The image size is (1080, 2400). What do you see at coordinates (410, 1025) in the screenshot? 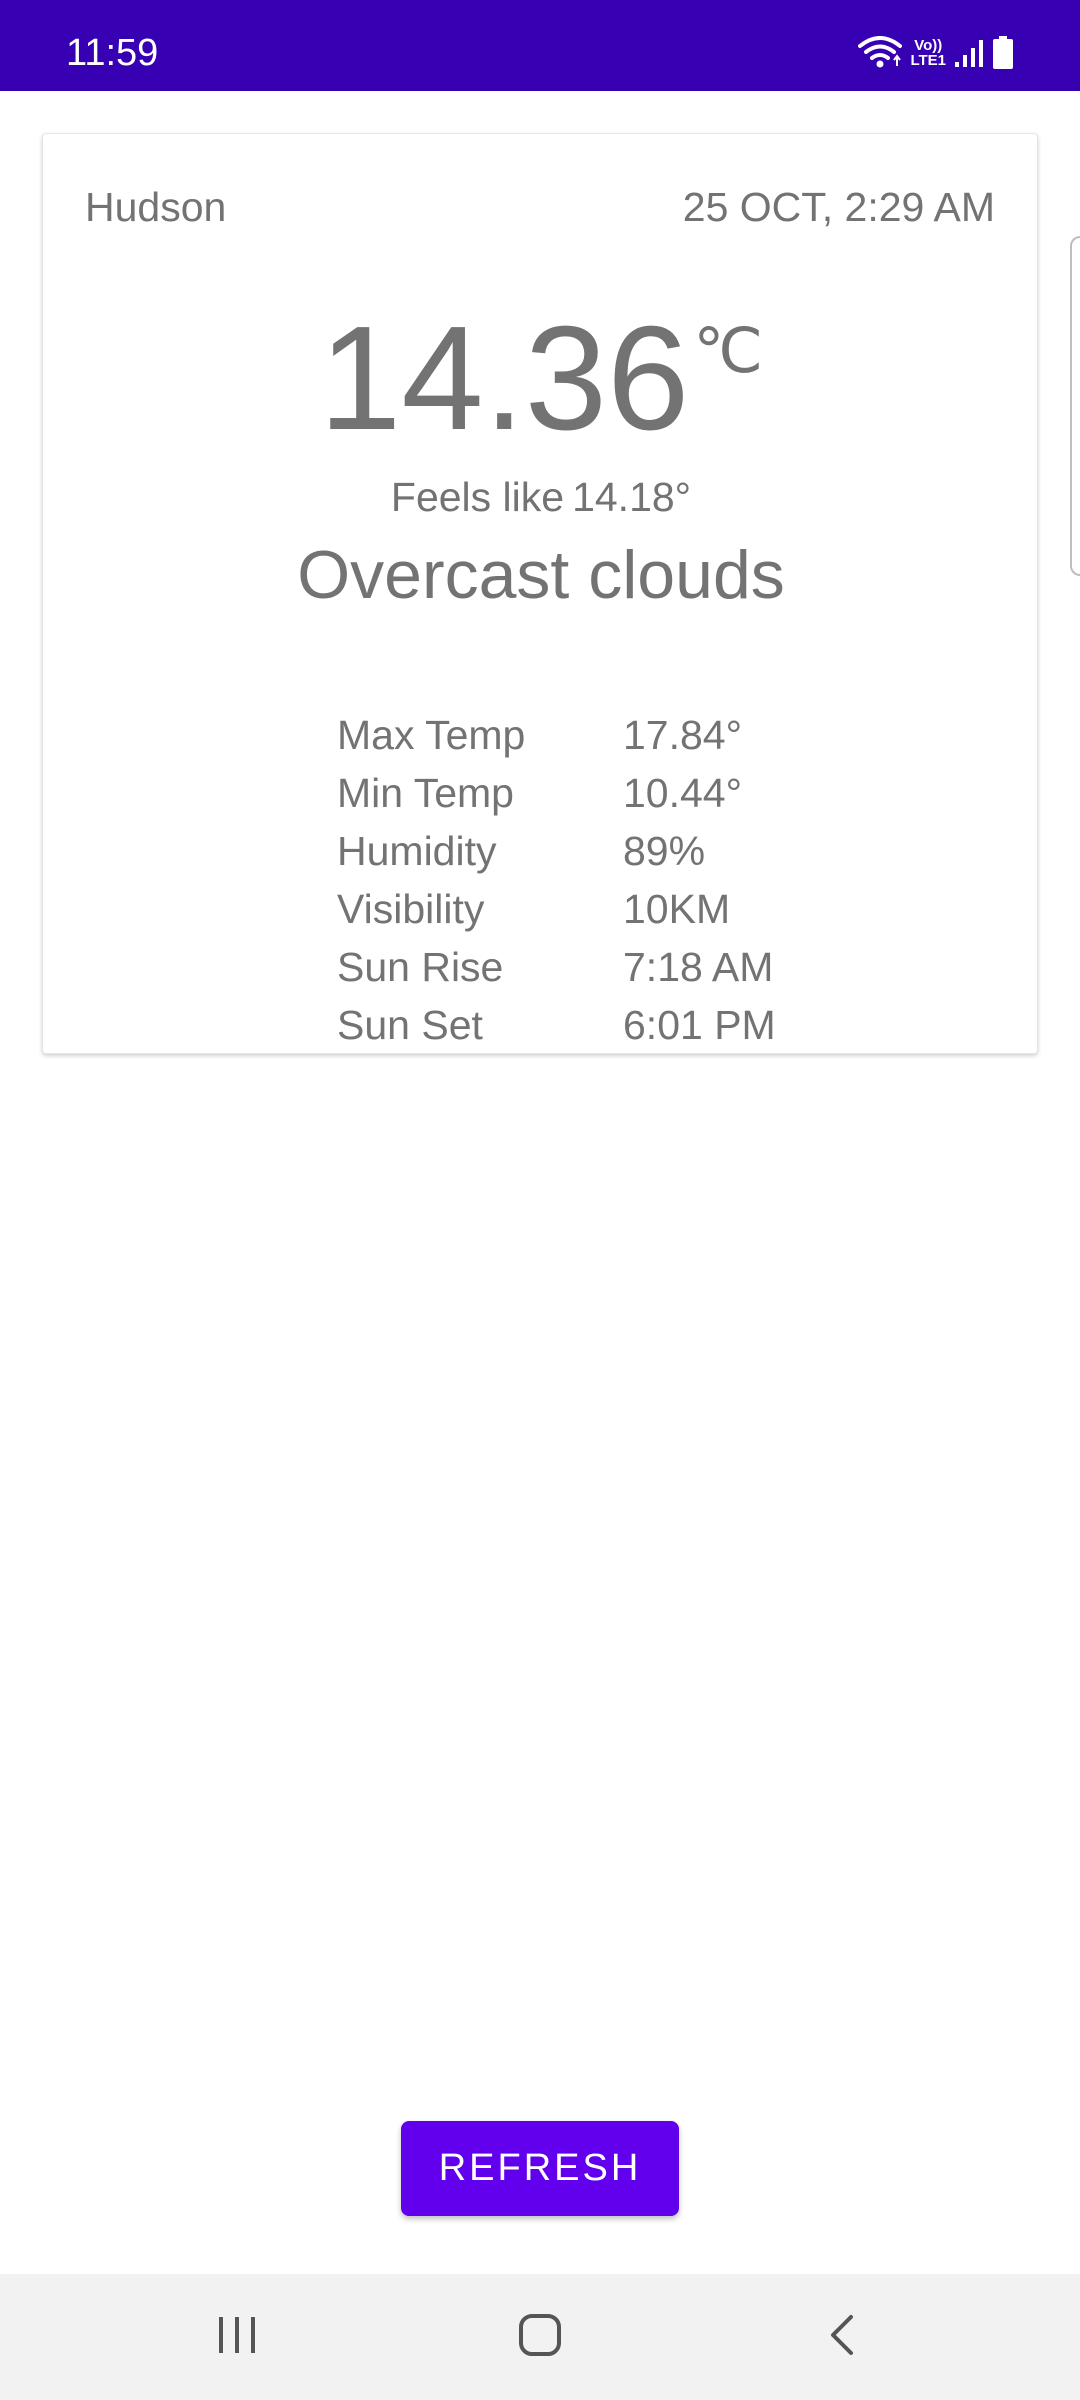
I see `detail-label: Sun Set` at bounding box center [410, 1025].